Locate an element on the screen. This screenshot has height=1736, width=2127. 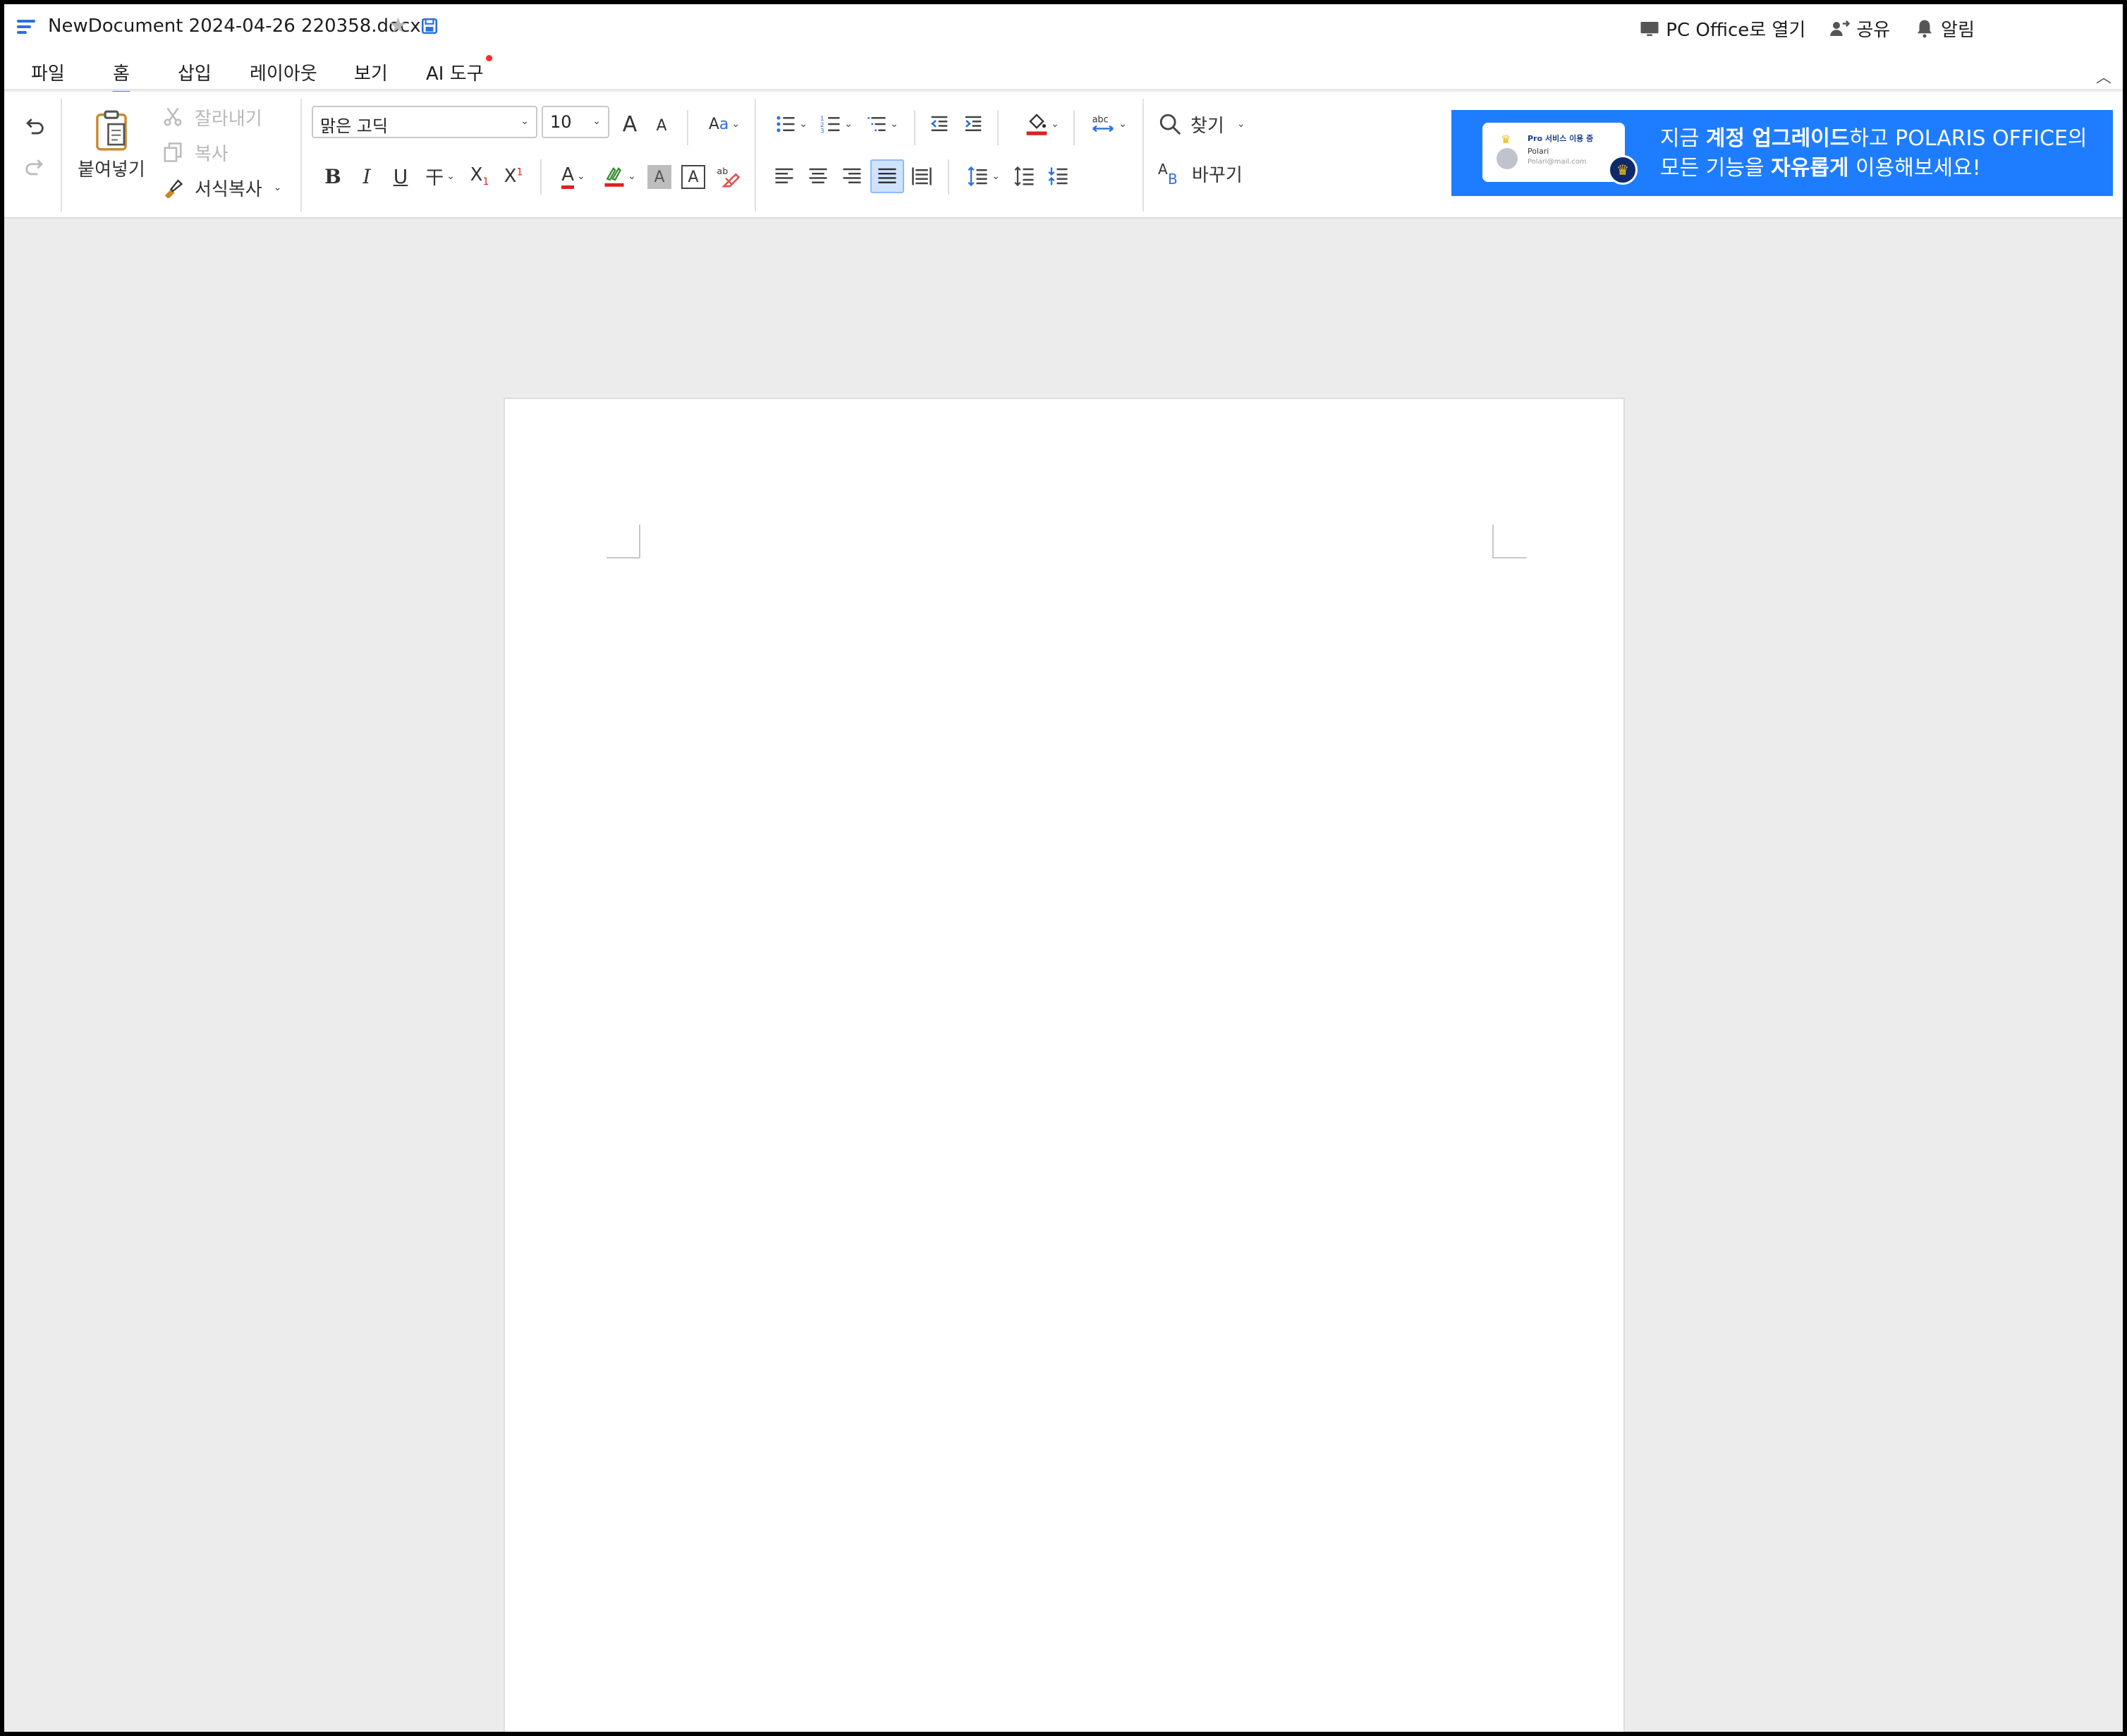
strikethrough-button: 干 ⌄ is located at coordinates (440, 177).